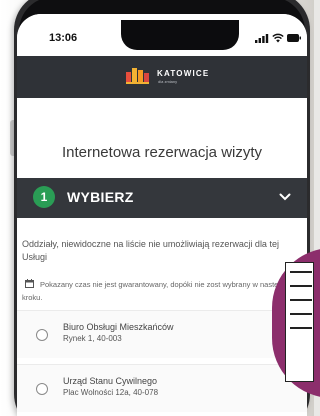 Image resolution: width=320 pixels, height=416 pixels. Describe the element at coordinates (111, 392) in the screenshot. I see `office-address: Plac Wolności 12a, 40-078` at that location.